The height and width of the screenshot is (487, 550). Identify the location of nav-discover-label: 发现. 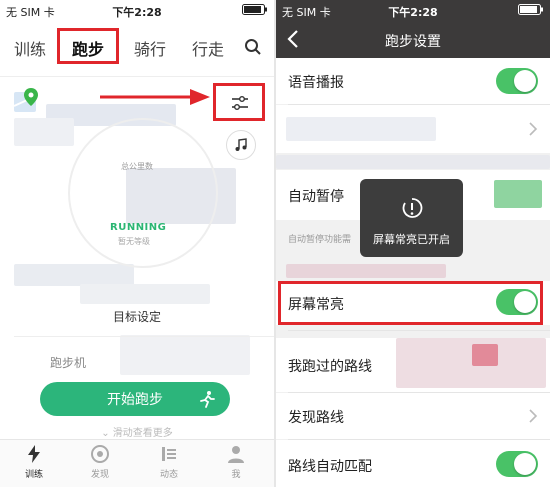
(99, 475).